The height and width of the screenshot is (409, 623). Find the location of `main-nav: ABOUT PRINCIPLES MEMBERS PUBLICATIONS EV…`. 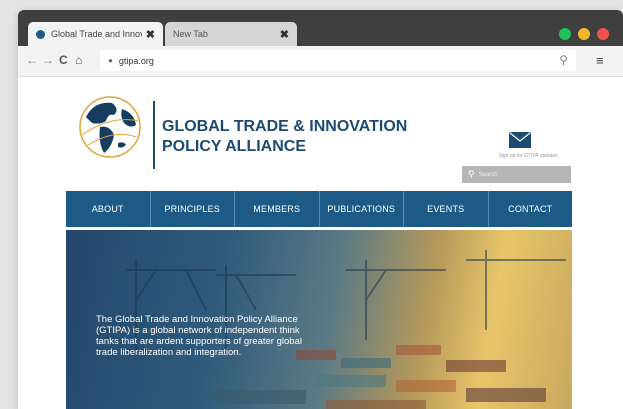

main-nav: ABOUT PRINCIPLES MEMBERS PUBLICATIONS EV… is located at coordinates (319, 209).